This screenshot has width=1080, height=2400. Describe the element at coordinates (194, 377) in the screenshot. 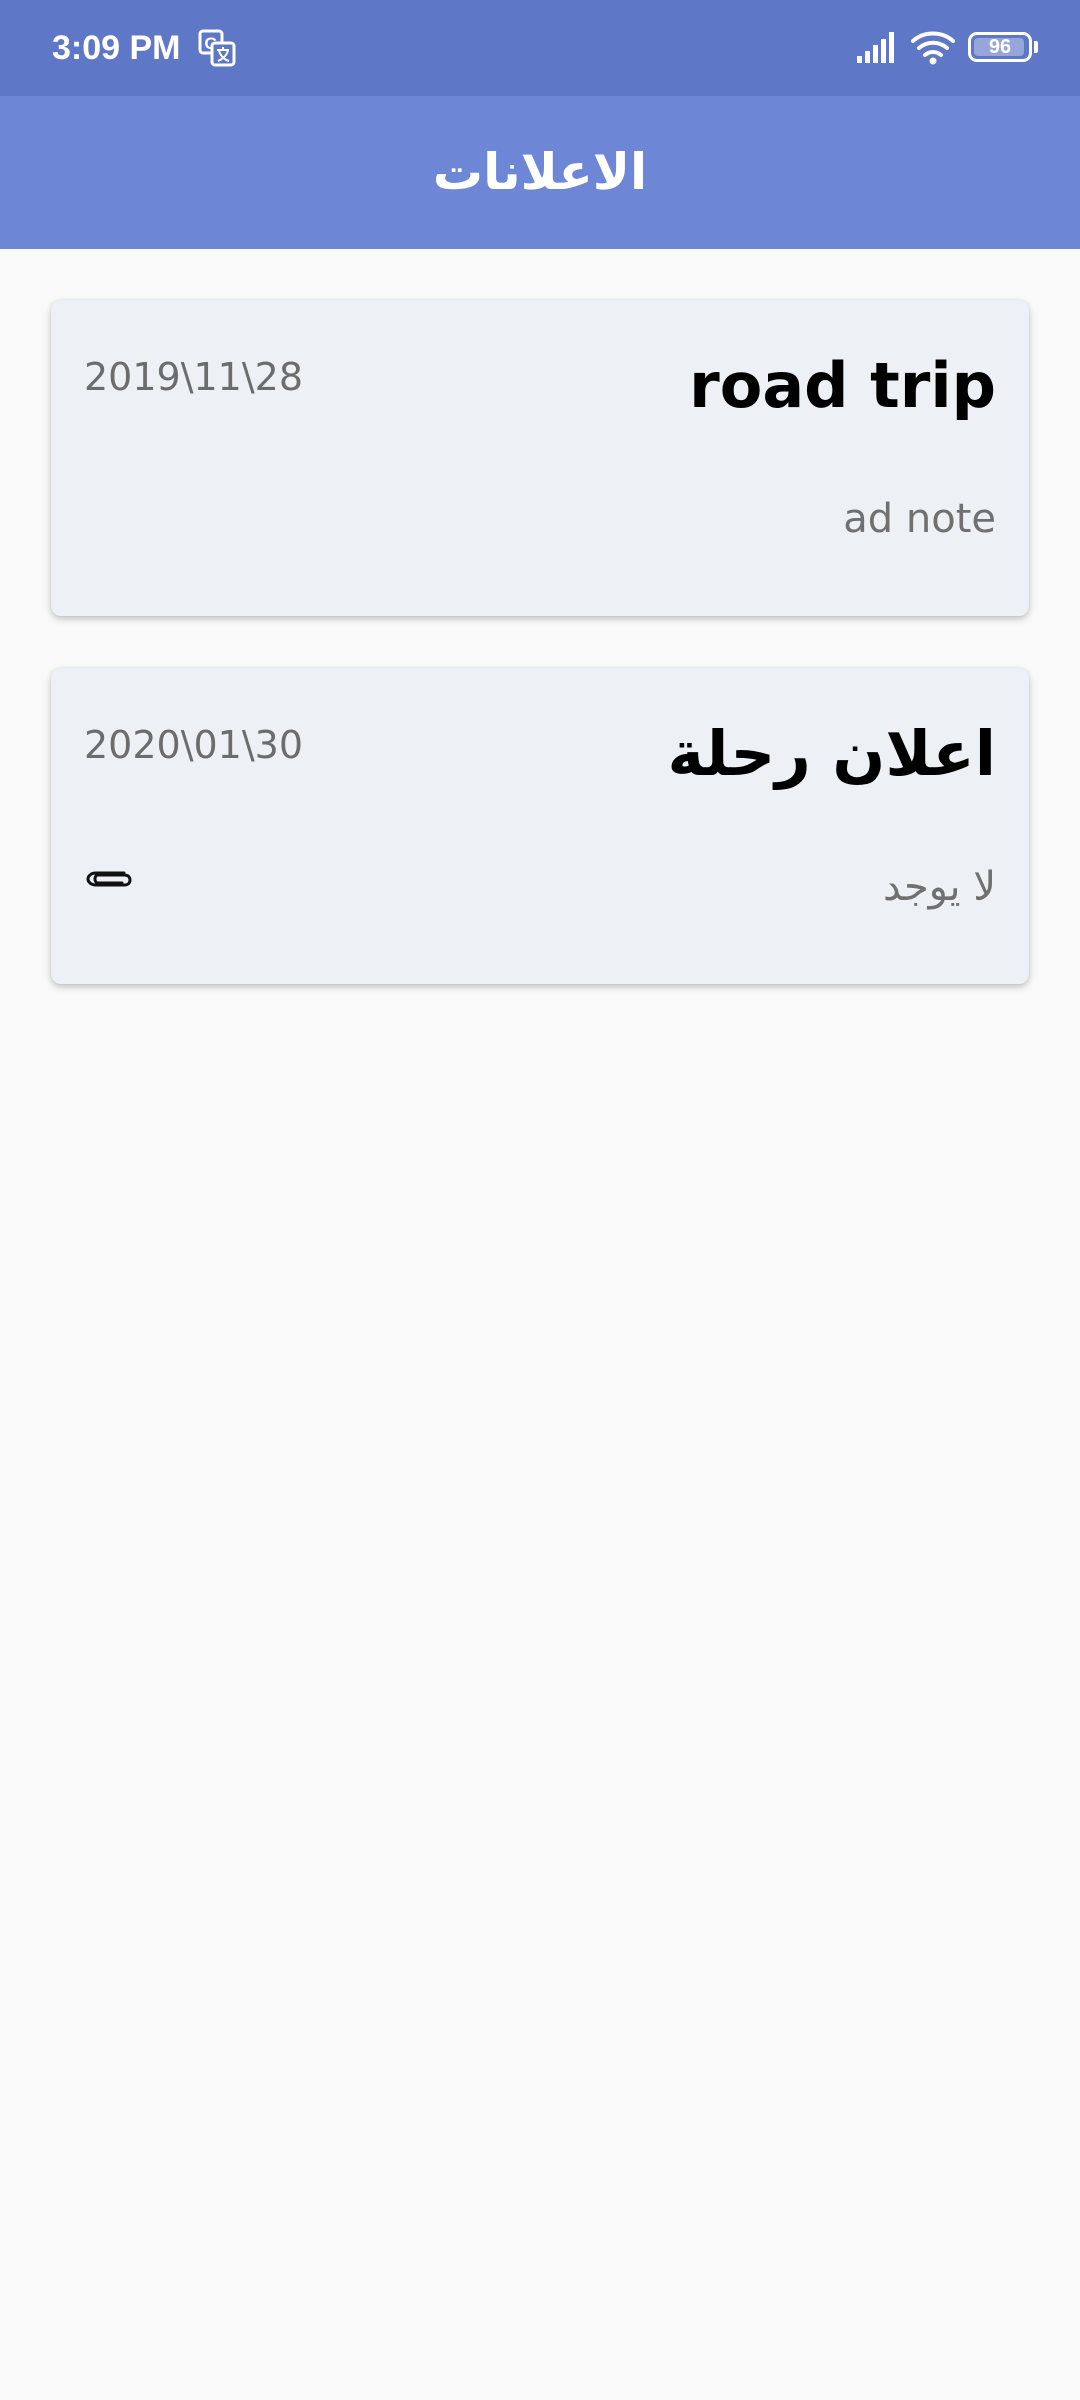

I see `announcement-date: 2019\11\28` at that location.